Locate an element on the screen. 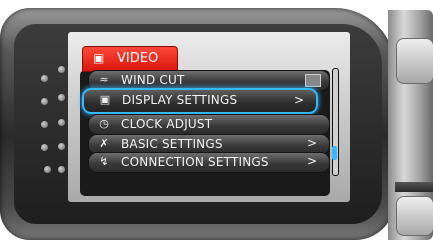 This screenshot has width=433, height=240. menu-item-label: CLOCK ADJUST is located at coordinates (167, 124).